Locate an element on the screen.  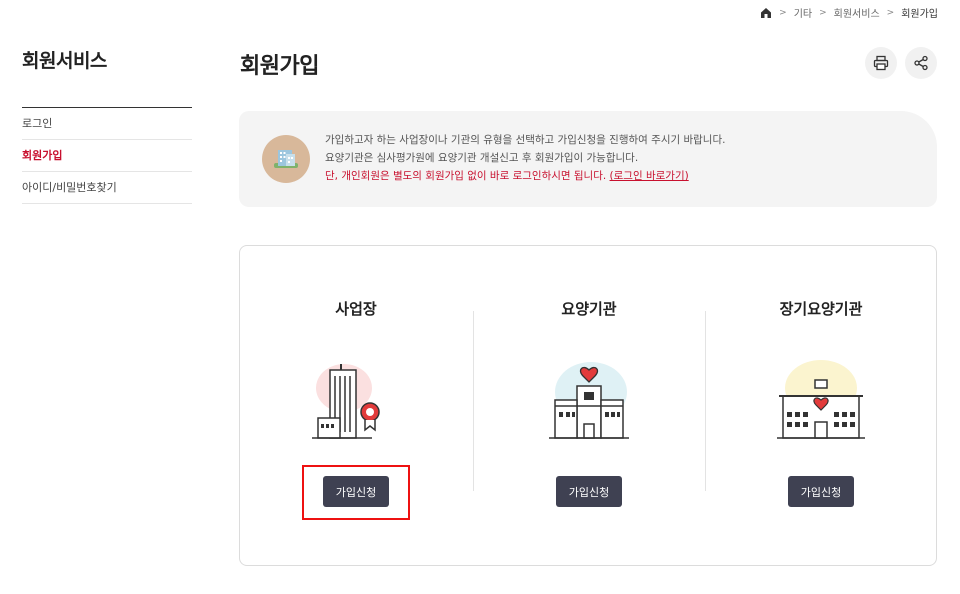
page-title: 회원가입 is located at coordinates (279, 66).